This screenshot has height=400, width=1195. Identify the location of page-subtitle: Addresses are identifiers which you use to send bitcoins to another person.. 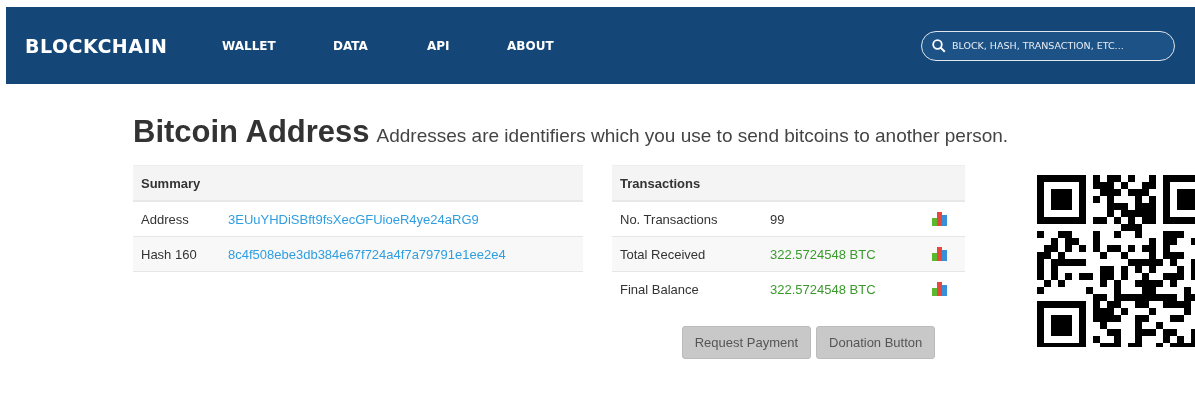
(692, 136).